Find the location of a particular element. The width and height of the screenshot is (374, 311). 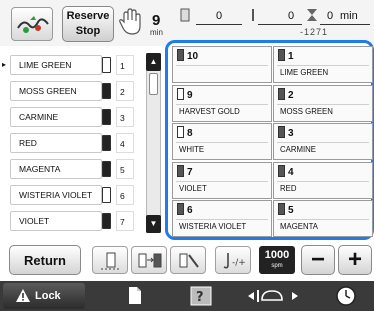

needle-setting-button is located at coordinates (188, 260).